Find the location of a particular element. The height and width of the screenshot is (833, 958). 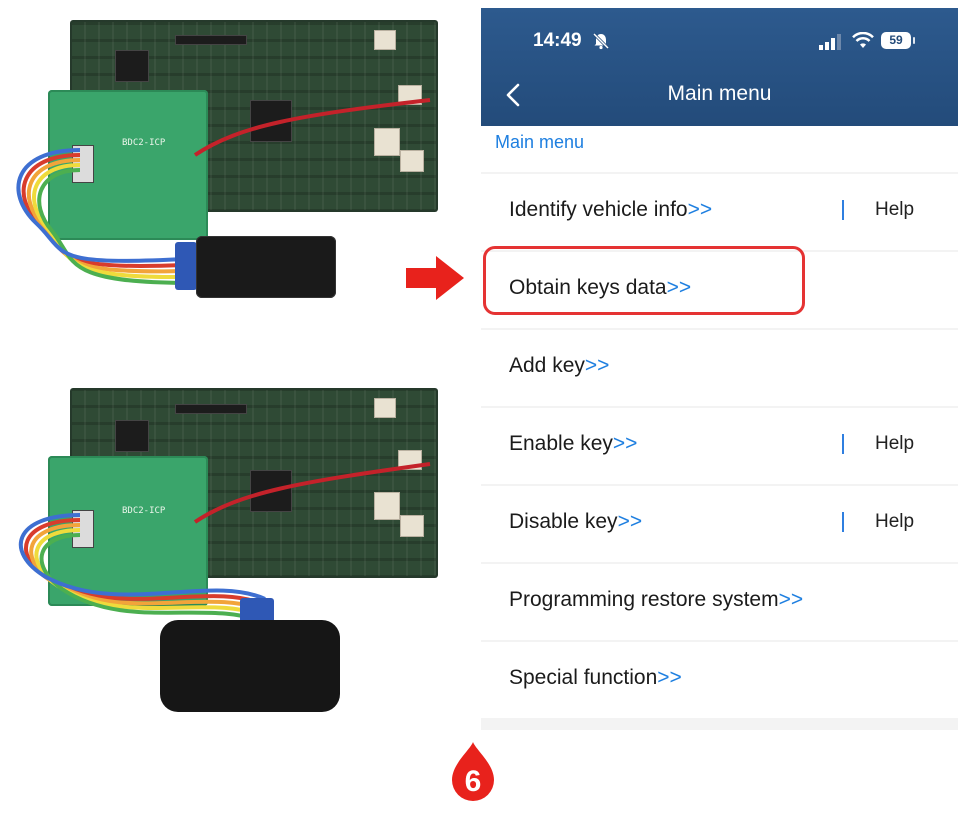

menu-item-enable-key: Enable key>> Help is located at coordinates (719, 446).